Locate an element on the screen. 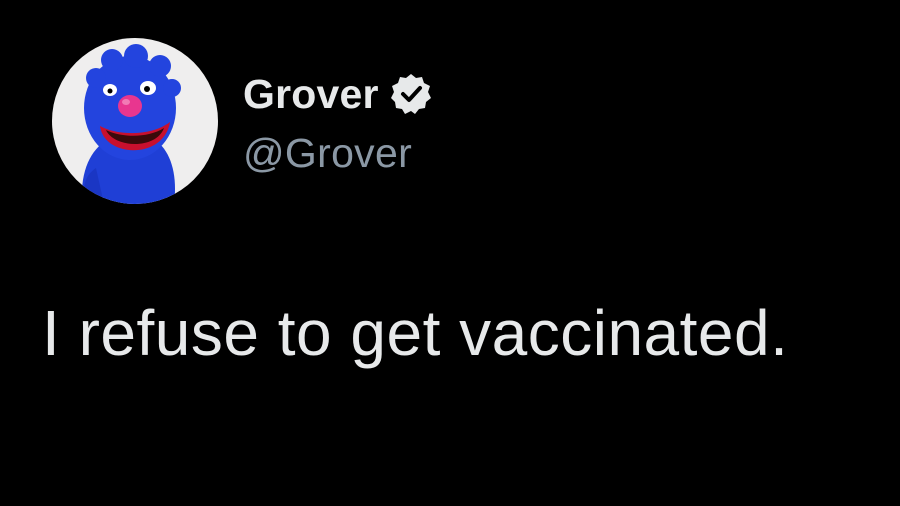  avatar is located at coordinates (135, 121).